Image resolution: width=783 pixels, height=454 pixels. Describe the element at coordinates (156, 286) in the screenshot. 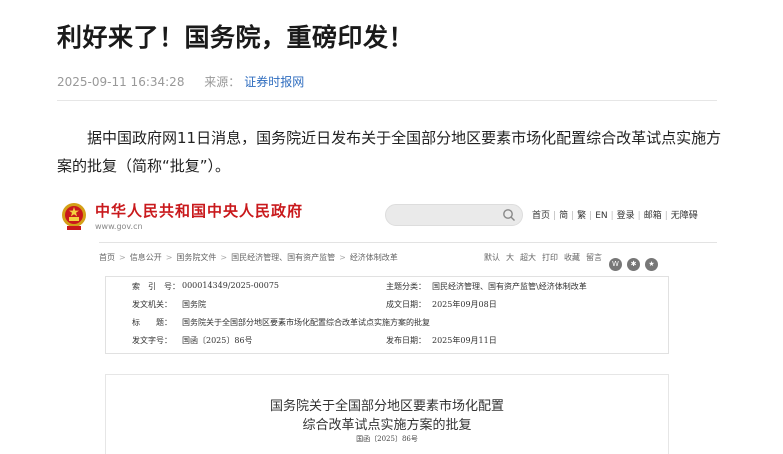

I see `info-key: 索 引 号：` at that location.